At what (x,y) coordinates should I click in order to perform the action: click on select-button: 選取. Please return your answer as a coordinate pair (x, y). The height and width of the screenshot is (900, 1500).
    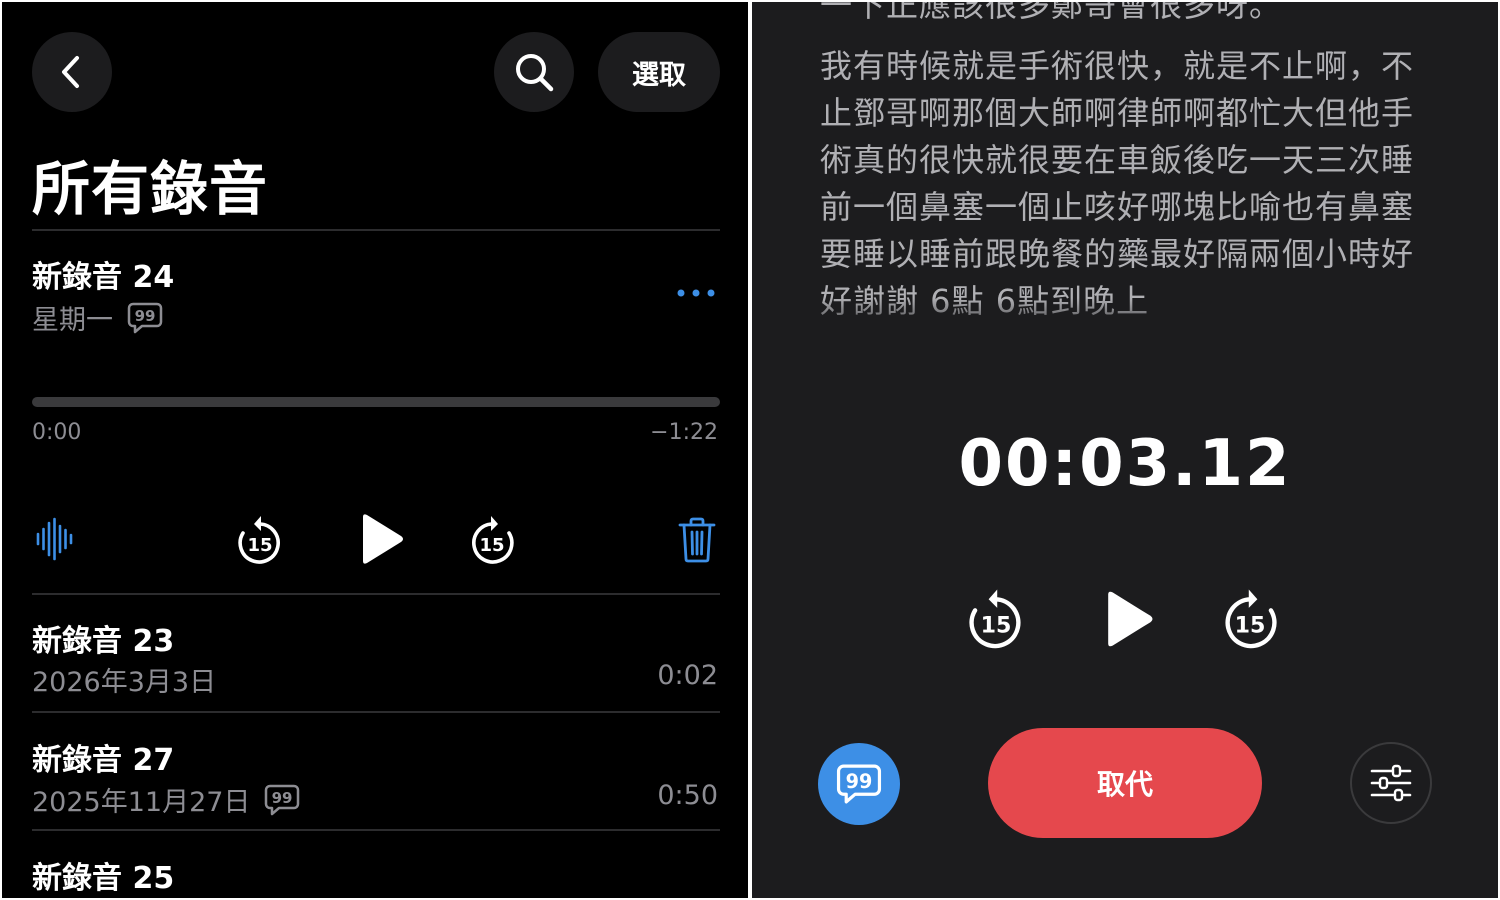
    Looking at the image, I should click on (659, 72).